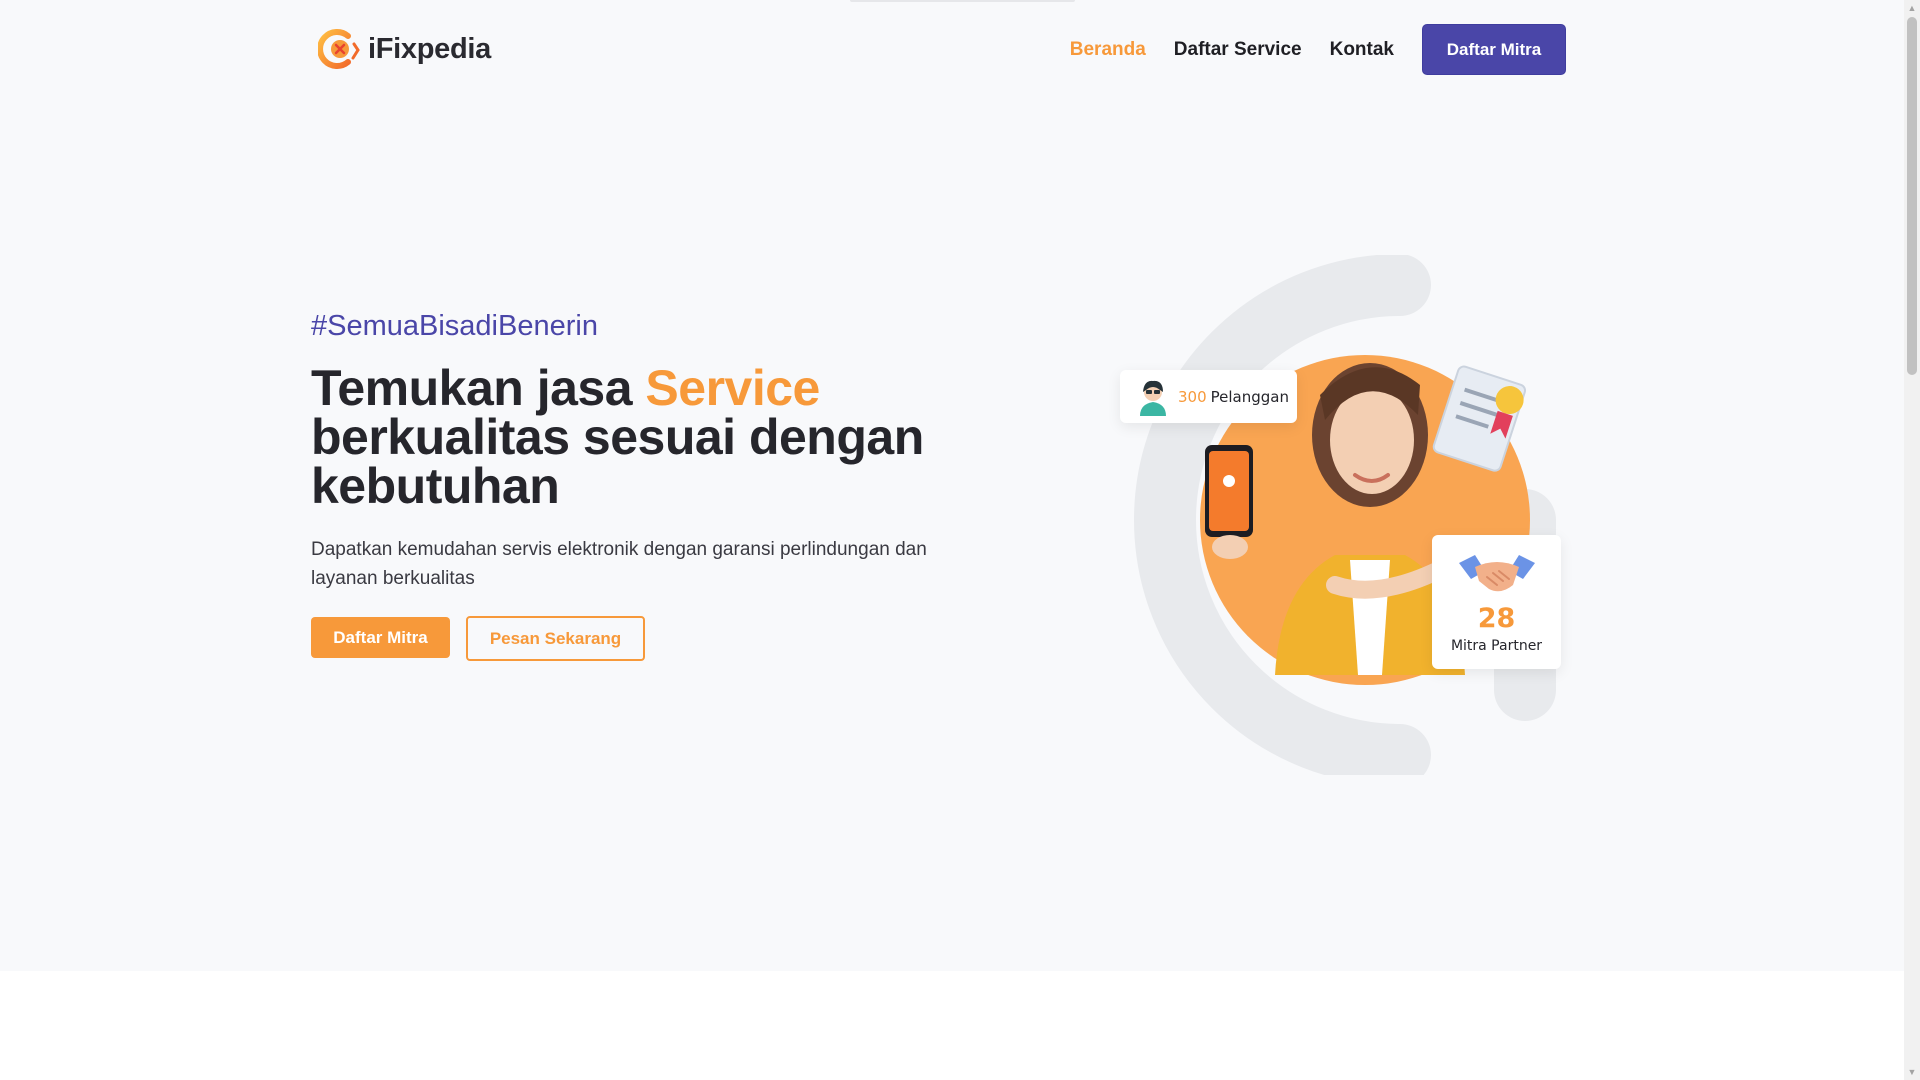  Describe the element at coordinates (1912, 540) in the screenshot. I see `vertical-scrollbar: ▲ ▼` at that location.